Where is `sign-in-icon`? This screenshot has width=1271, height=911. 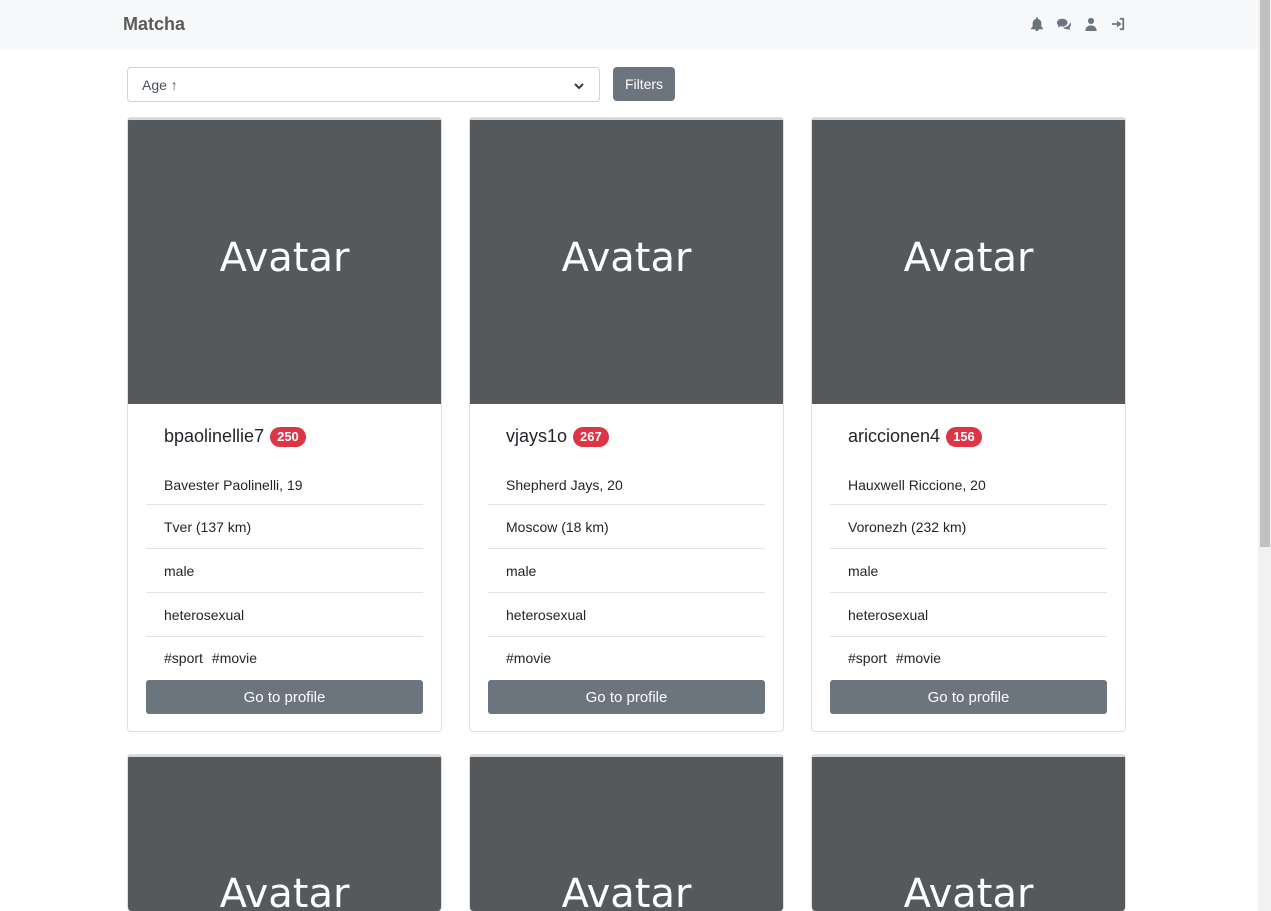 sign-in-icon is located at coordinates (1117, 24).